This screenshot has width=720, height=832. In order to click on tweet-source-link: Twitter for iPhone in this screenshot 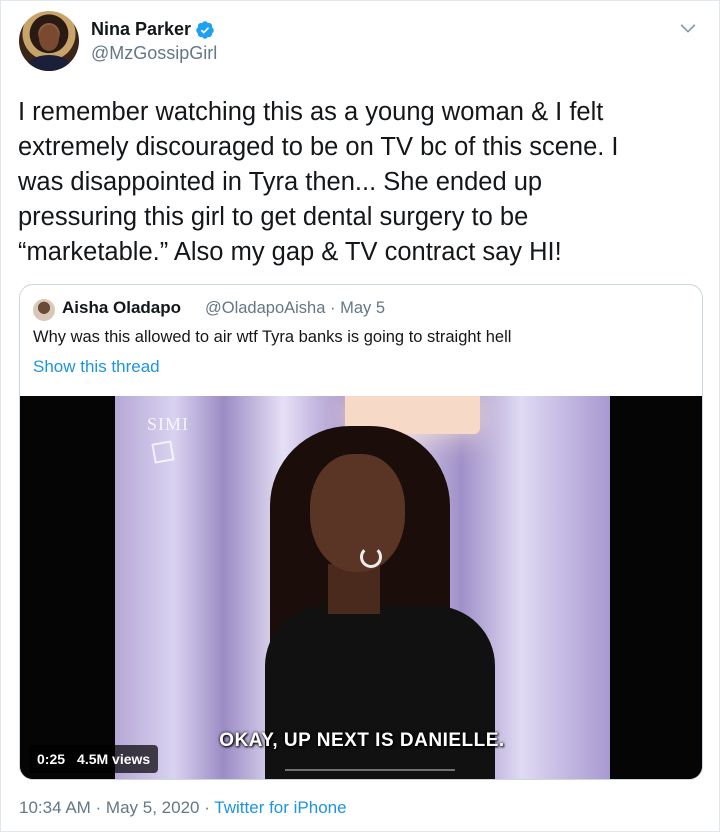, I will do `click(280, 807)`.